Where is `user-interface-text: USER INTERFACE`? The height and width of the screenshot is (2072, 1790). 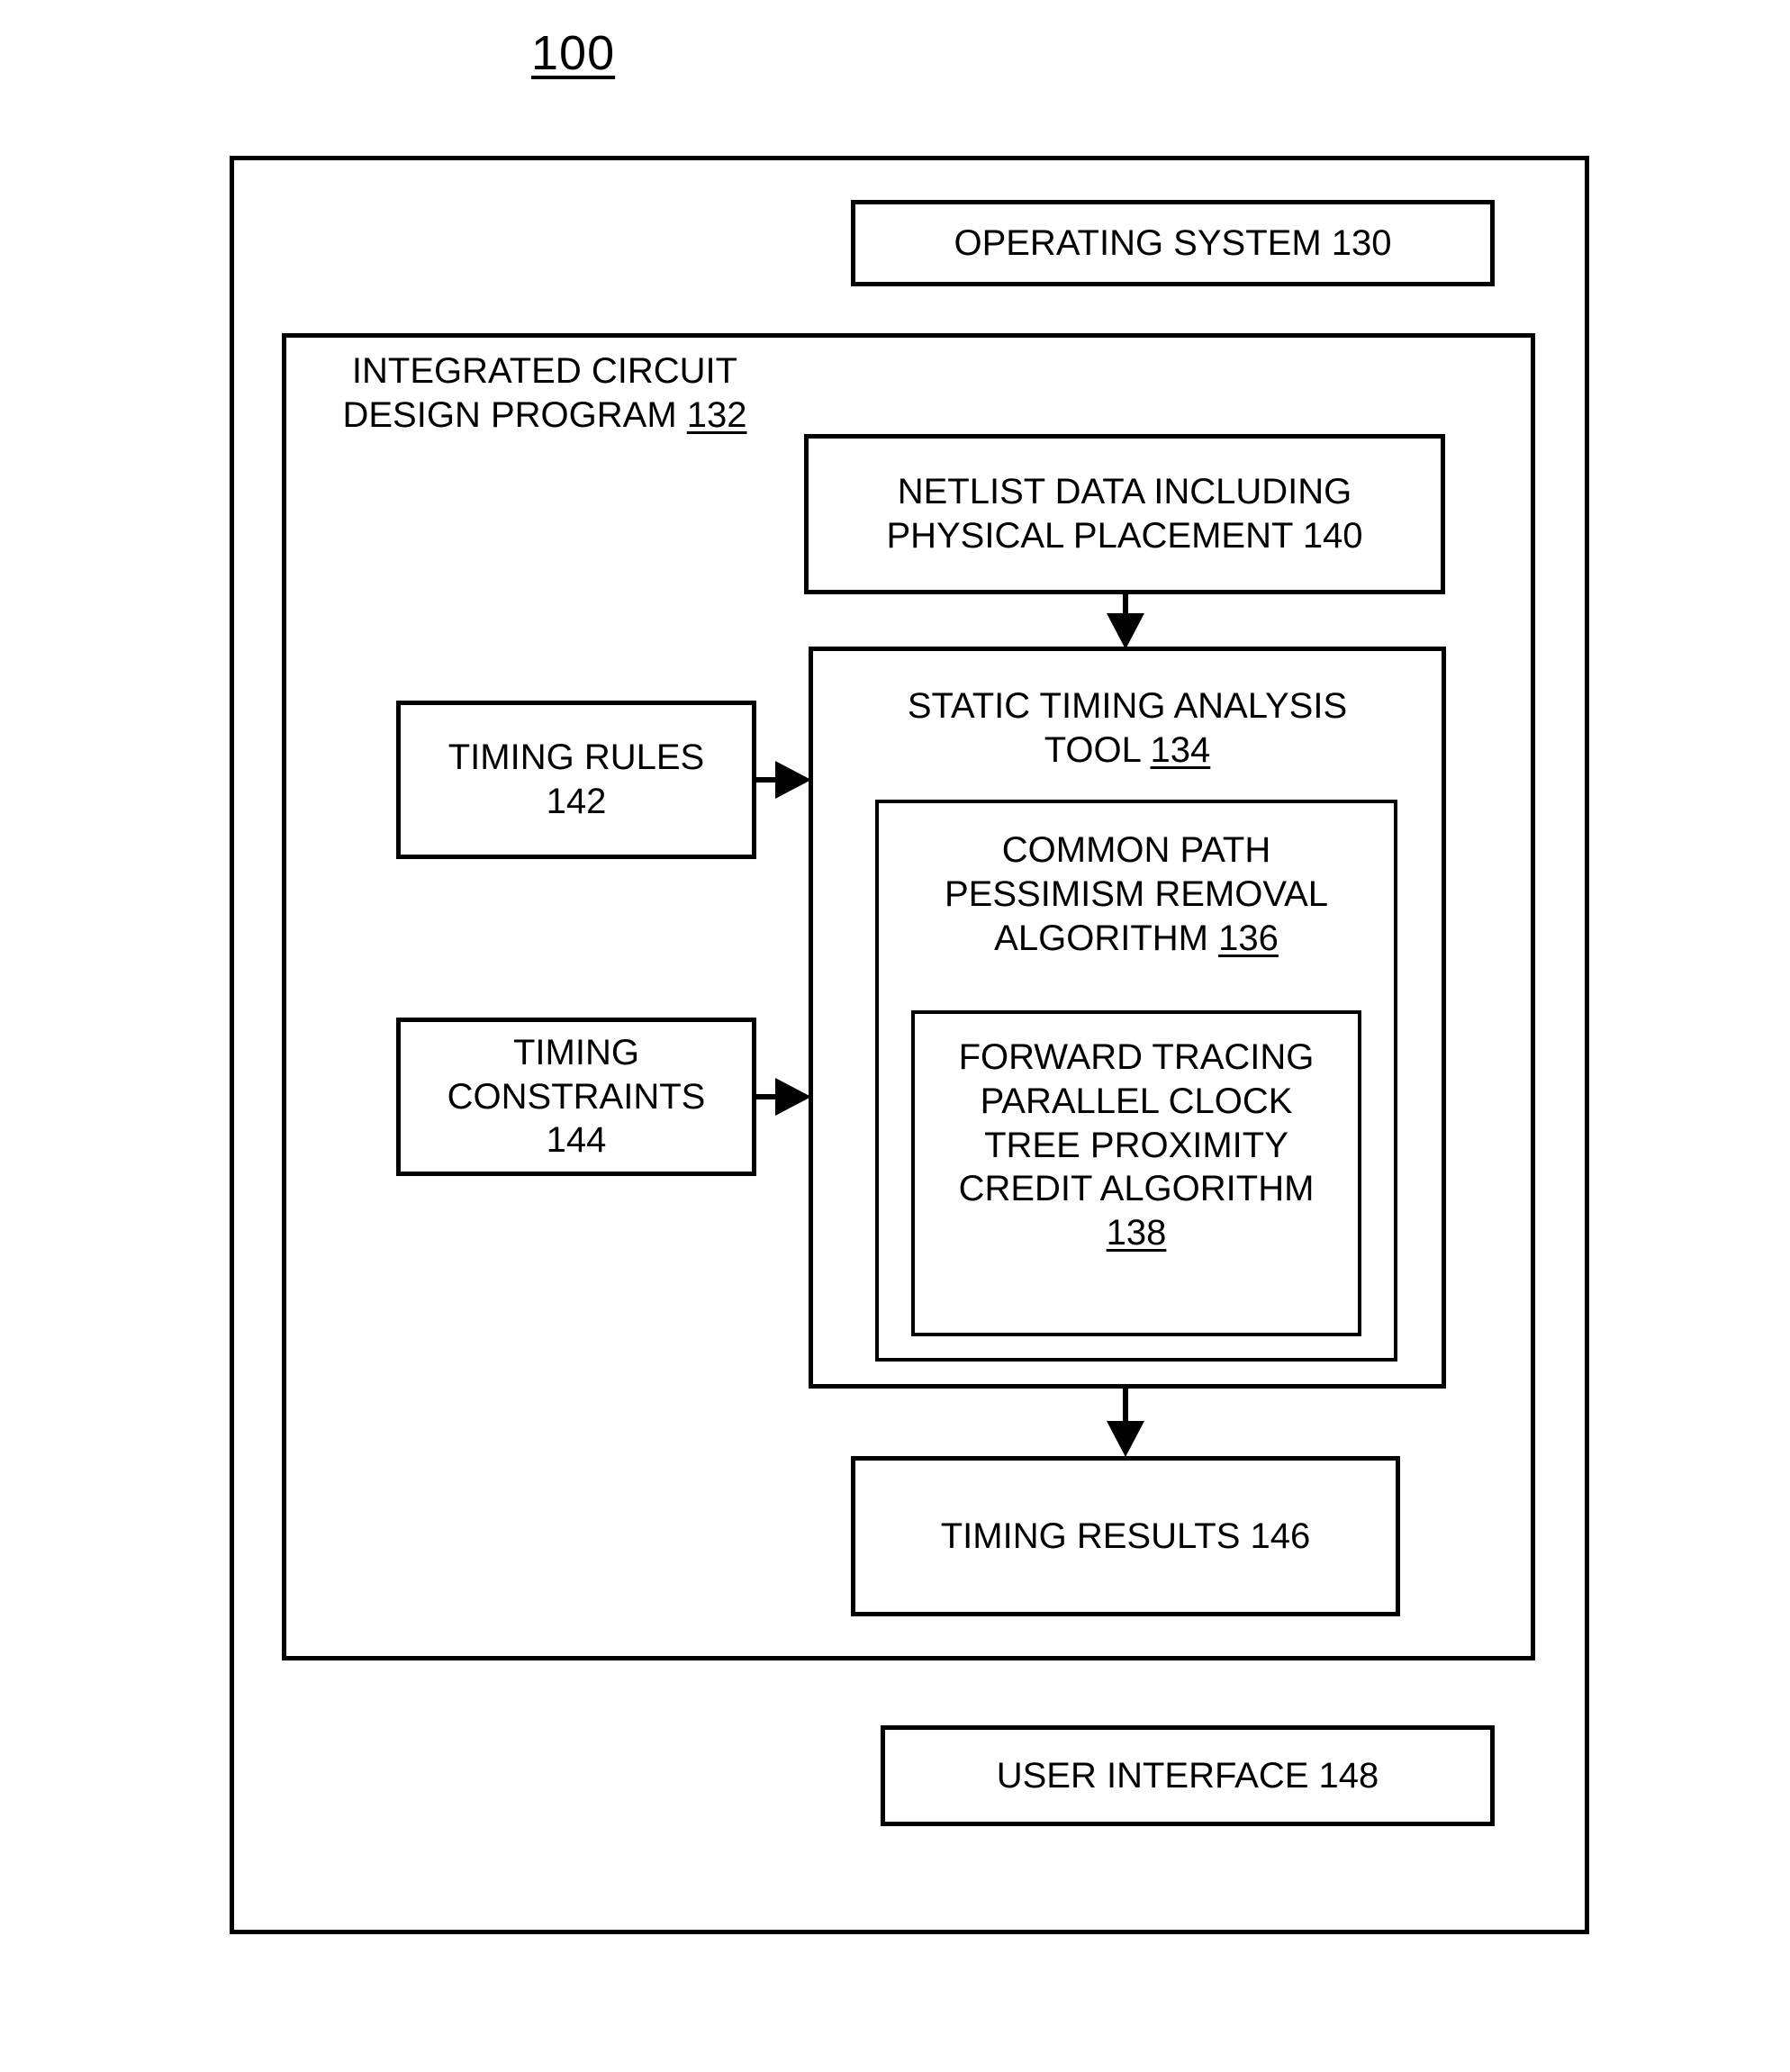 user-interface-text: USER INTERFACE is located at coordinates (1157, 1776).